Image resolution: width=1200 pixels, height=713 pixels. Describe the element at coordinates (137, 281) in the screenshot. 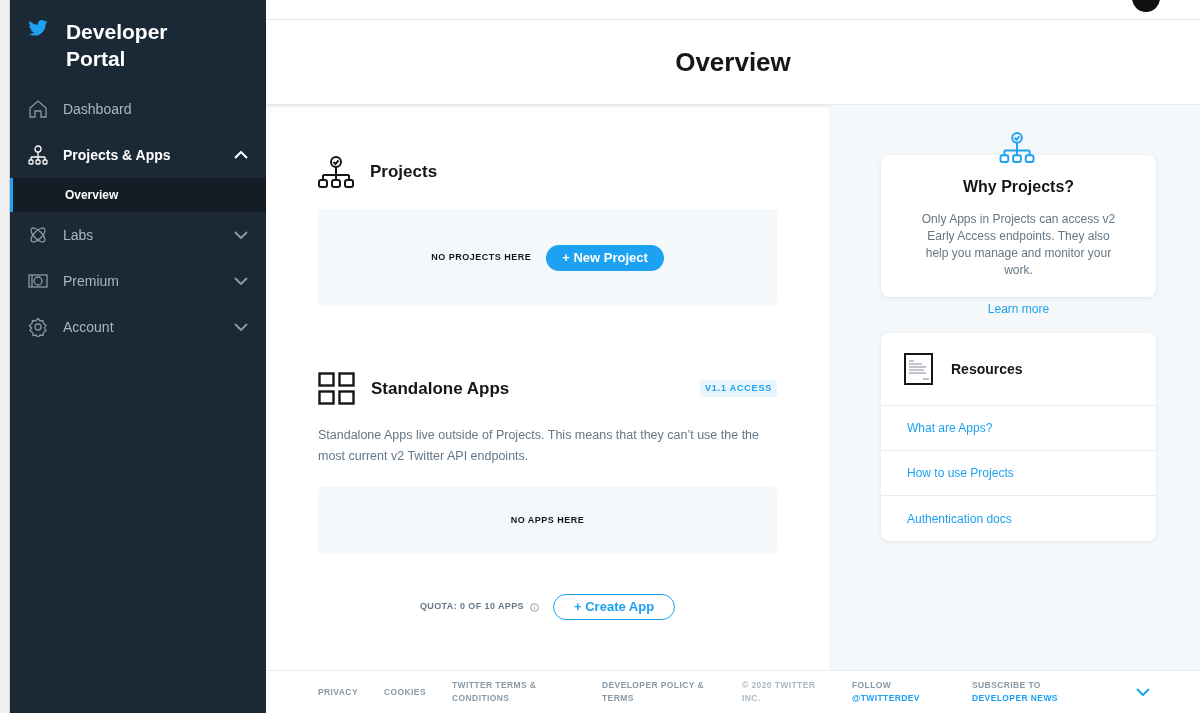

I see `nav-item: Premium` at that location.